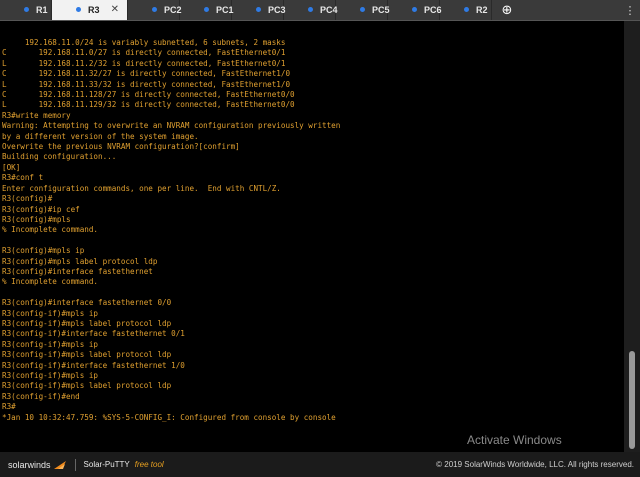 This screenshot has height=477, width=640. I want to click on tab-menu-button: ⋮, so click(630, 10).